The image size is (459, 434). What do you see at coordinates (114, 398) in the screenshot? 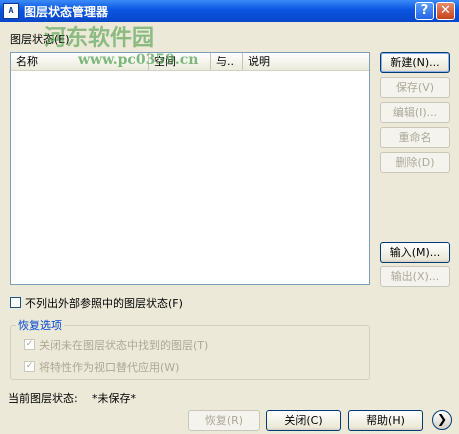
I see `current-state-value: *未保存*` at bounding box center [114, 398].